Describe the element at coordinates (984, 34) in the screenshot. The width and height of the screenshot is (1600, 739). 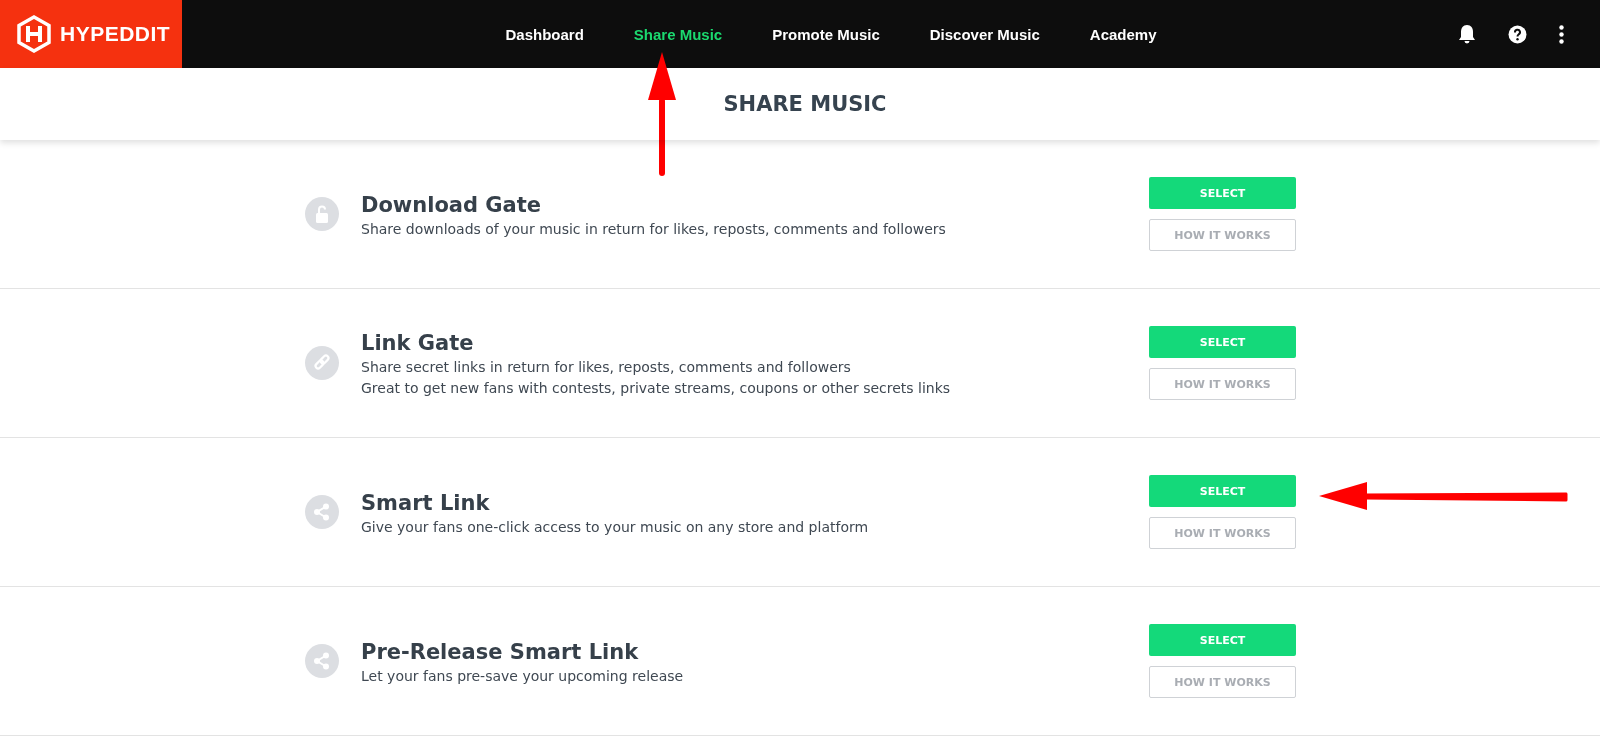
I see `nav-link: Discover Music` at that location.